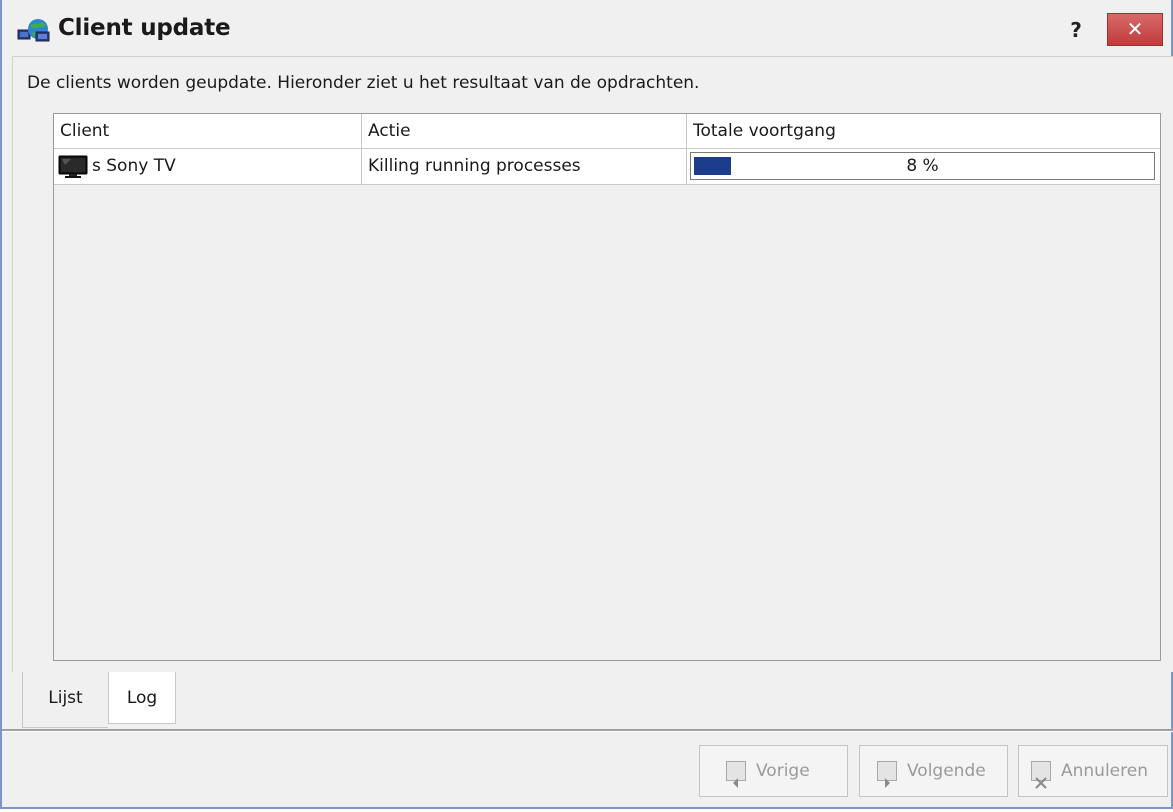  What do you see at coordinates (783, 771) in the screenshot?
I see `previous-button-label: Vorige` at bounding box center [783, 771].